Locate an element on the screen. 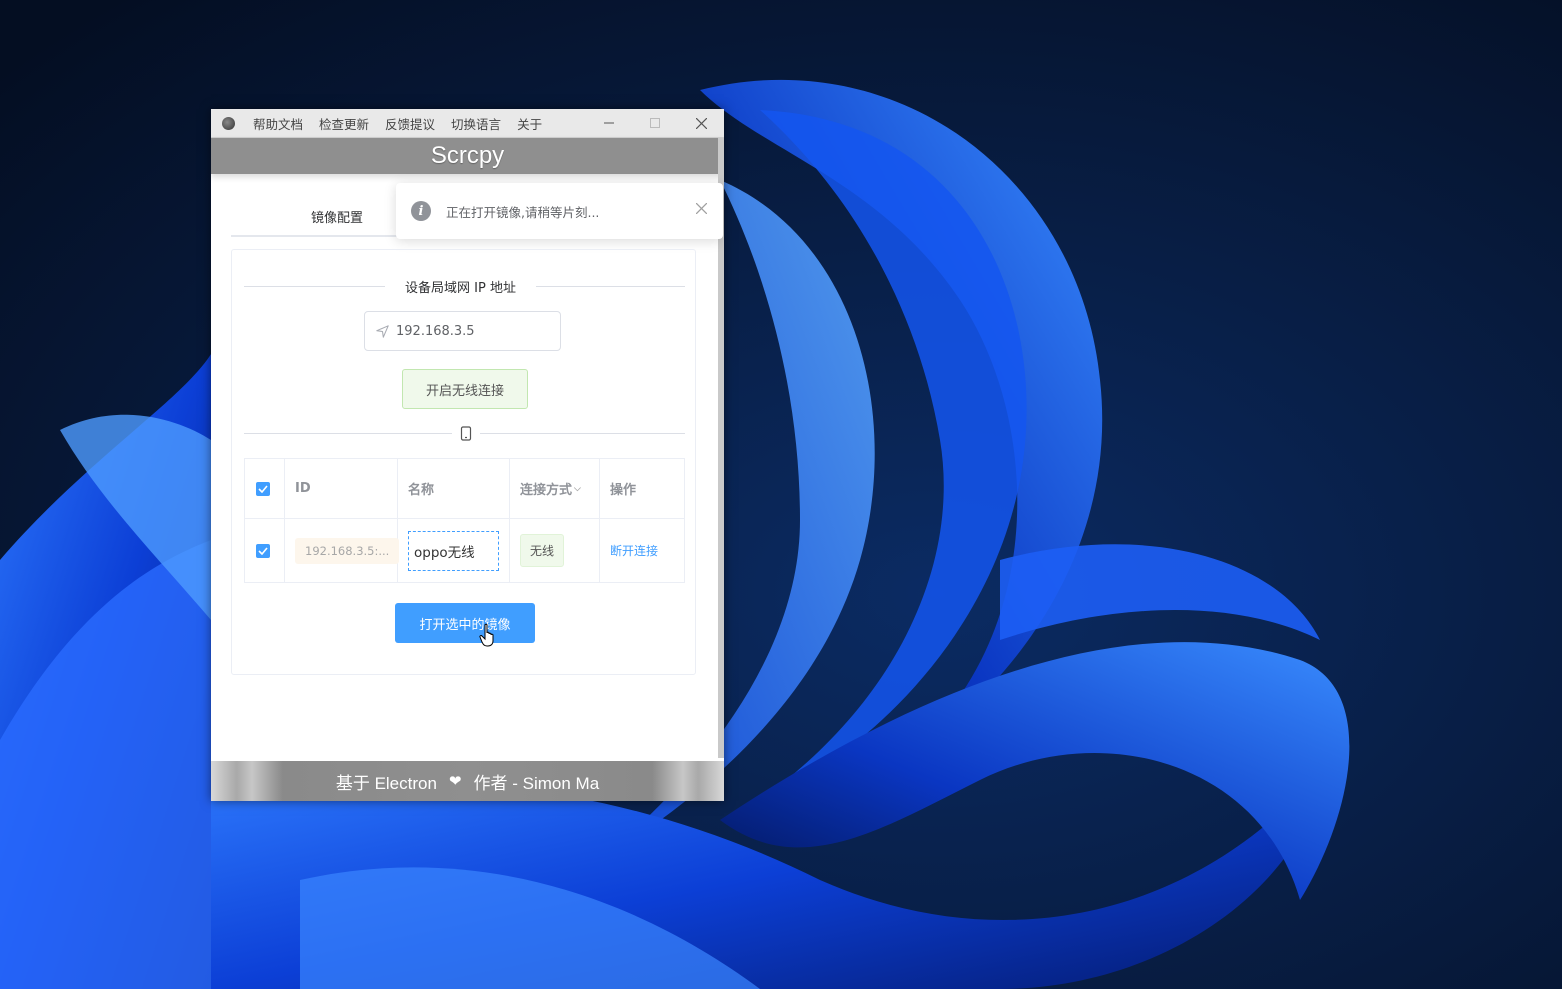 Image resolution: width=1562 pixels, height=989 pixels. ip-section-title: 设备局域网 IP 地址 is located at coordinates (460, 286).